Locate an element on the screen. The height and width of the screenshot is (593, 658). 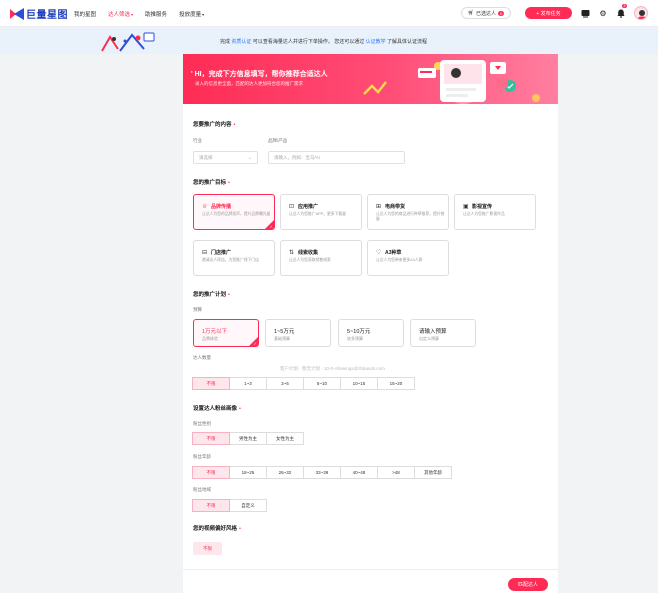
option-4: 10~15 is located at coordinates (359, 383).